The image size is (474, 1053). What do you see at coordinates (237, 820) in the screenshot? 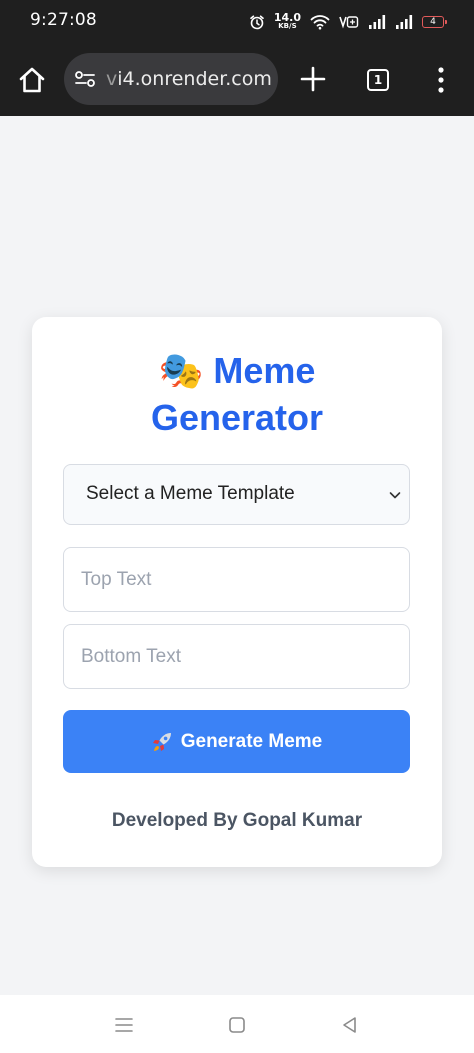
I see `developer-credit: Developed By Gopal Kumar` at bounding box center [237, 820].